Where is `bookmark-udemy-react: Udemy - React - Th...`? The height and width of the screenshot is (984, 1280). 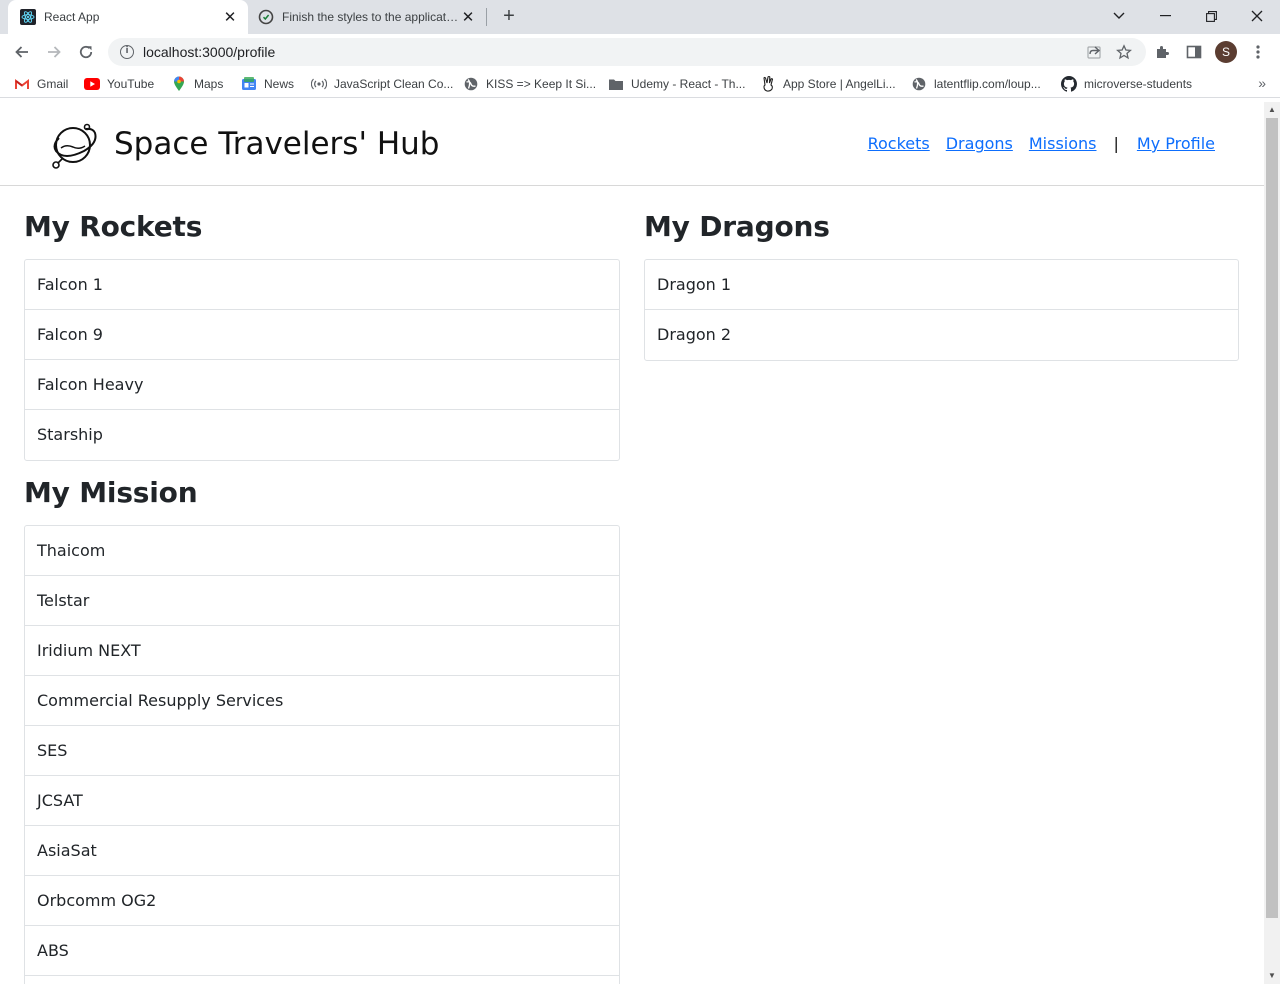
bookmark-udemy-react: Udemy - React - Th... is located at coordinates (676, 84).